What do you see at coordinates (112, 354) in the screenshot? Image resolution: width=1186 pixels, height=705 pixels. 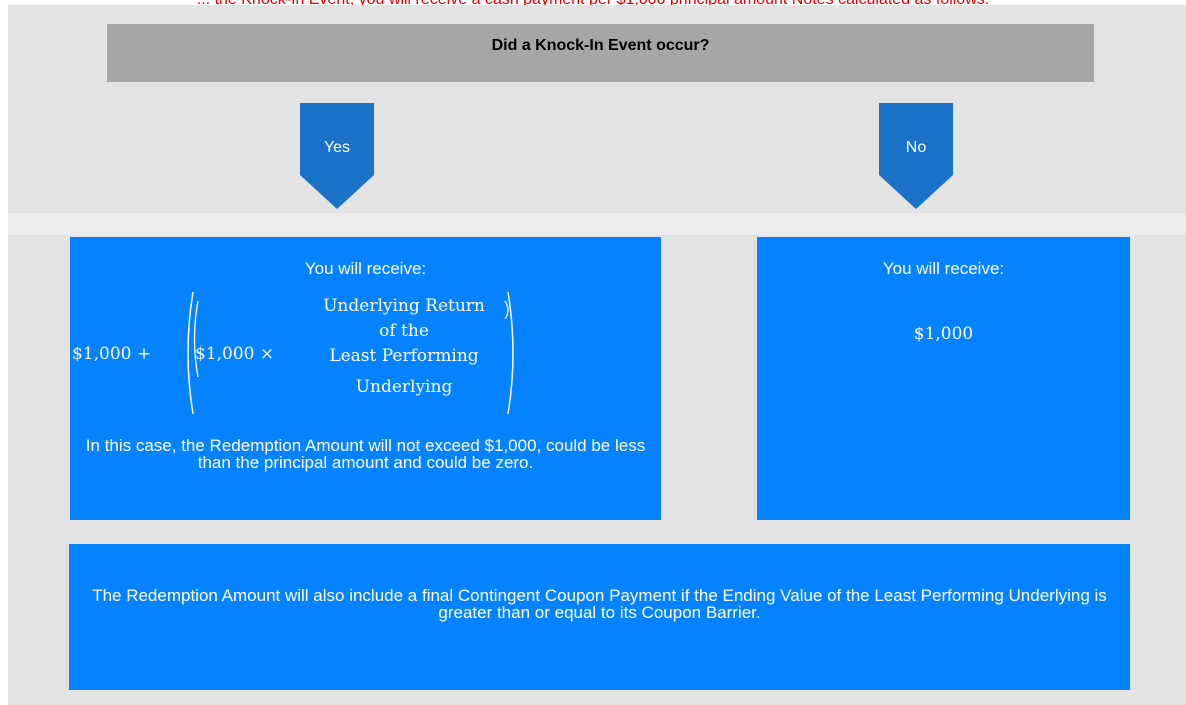 I see `formula-prefix: $1,000 +` at bounding box center [112, 354].